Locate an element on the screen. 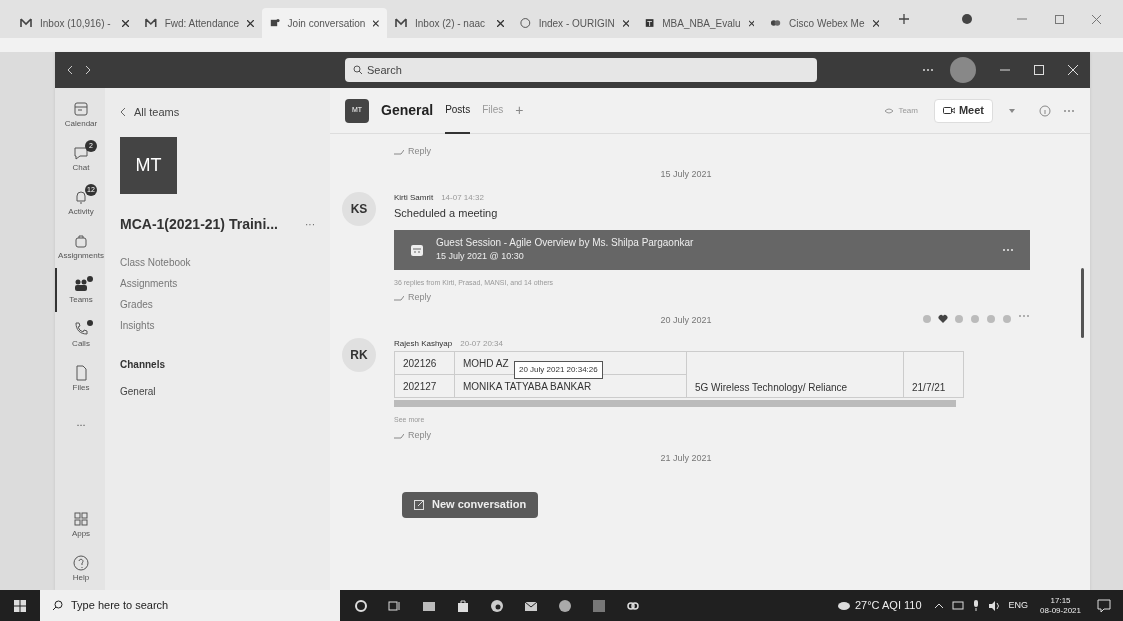 The width and height of the screenshot is (1123, 621). rail-button: Apps is located at coordinates (80, 524).